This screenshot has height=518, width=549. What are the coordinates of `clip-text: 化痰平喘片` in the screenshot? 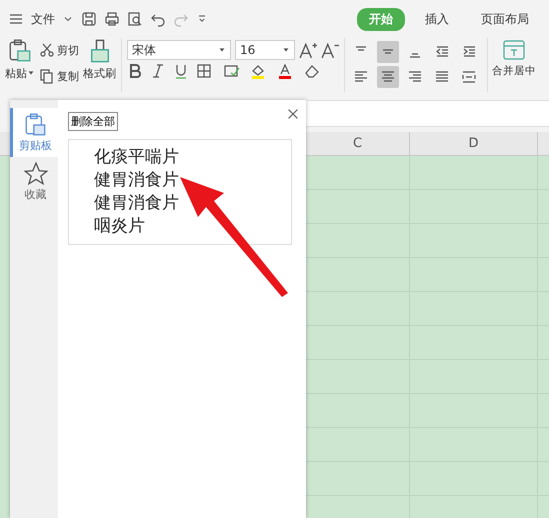 It's located at (137, 157).